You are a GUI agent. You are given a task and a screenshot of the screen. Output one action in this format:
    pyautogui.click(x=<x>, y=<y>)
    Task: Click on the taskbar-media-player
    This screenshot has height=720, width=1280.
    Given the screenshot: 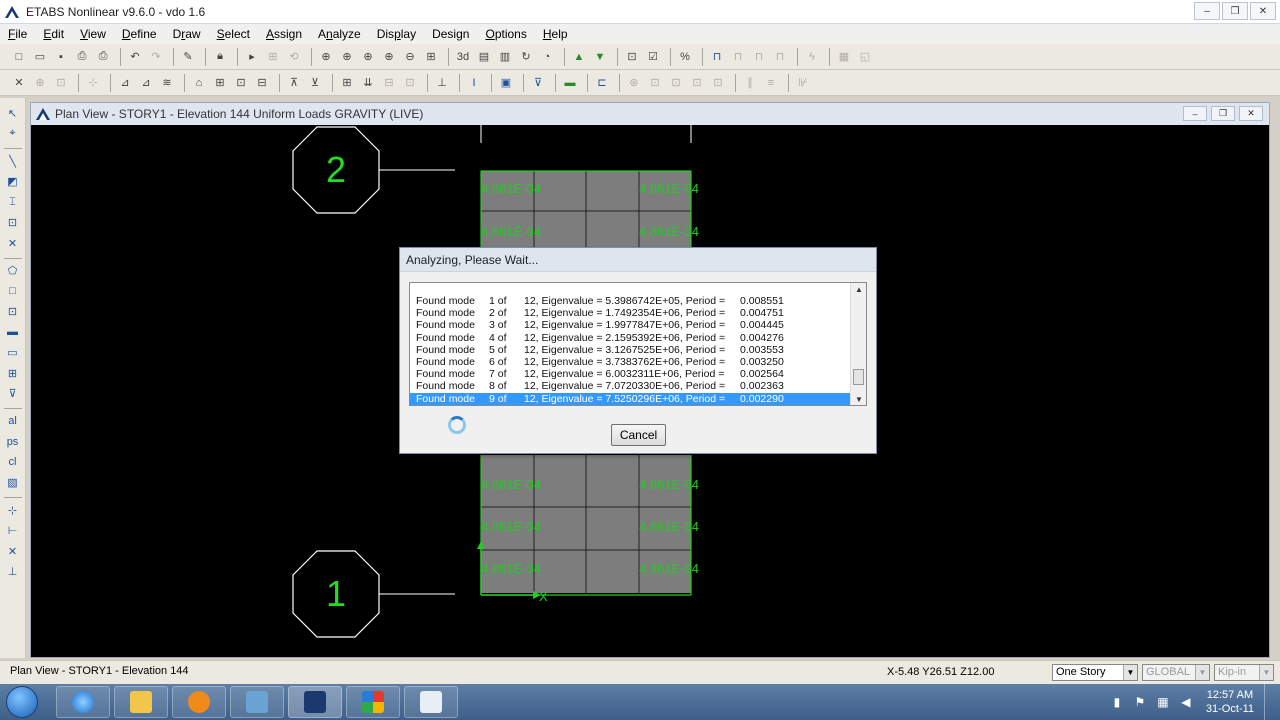 What is the action you would take?
    pyautogui.click(x=199, y=702)
    